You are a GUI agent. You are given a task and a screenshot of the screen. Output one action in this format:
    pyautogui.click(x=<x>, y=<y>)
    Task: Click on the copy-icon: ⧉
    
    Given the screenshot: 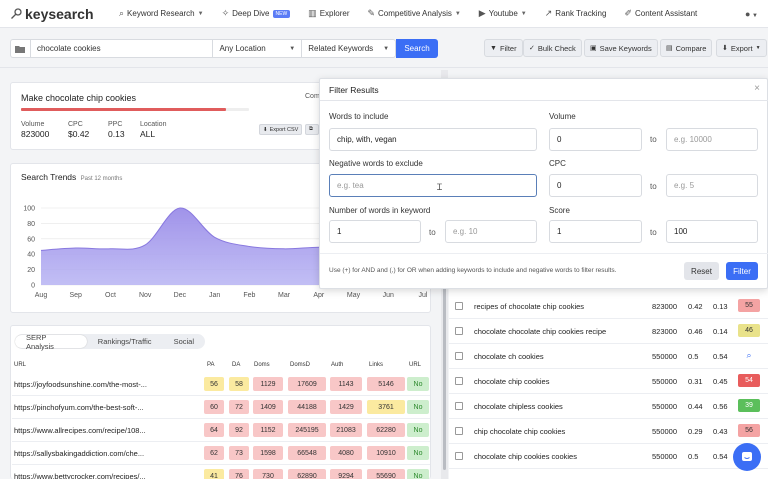 What is the action you would take?
    pyautogui.click(x=311, y=129)
    